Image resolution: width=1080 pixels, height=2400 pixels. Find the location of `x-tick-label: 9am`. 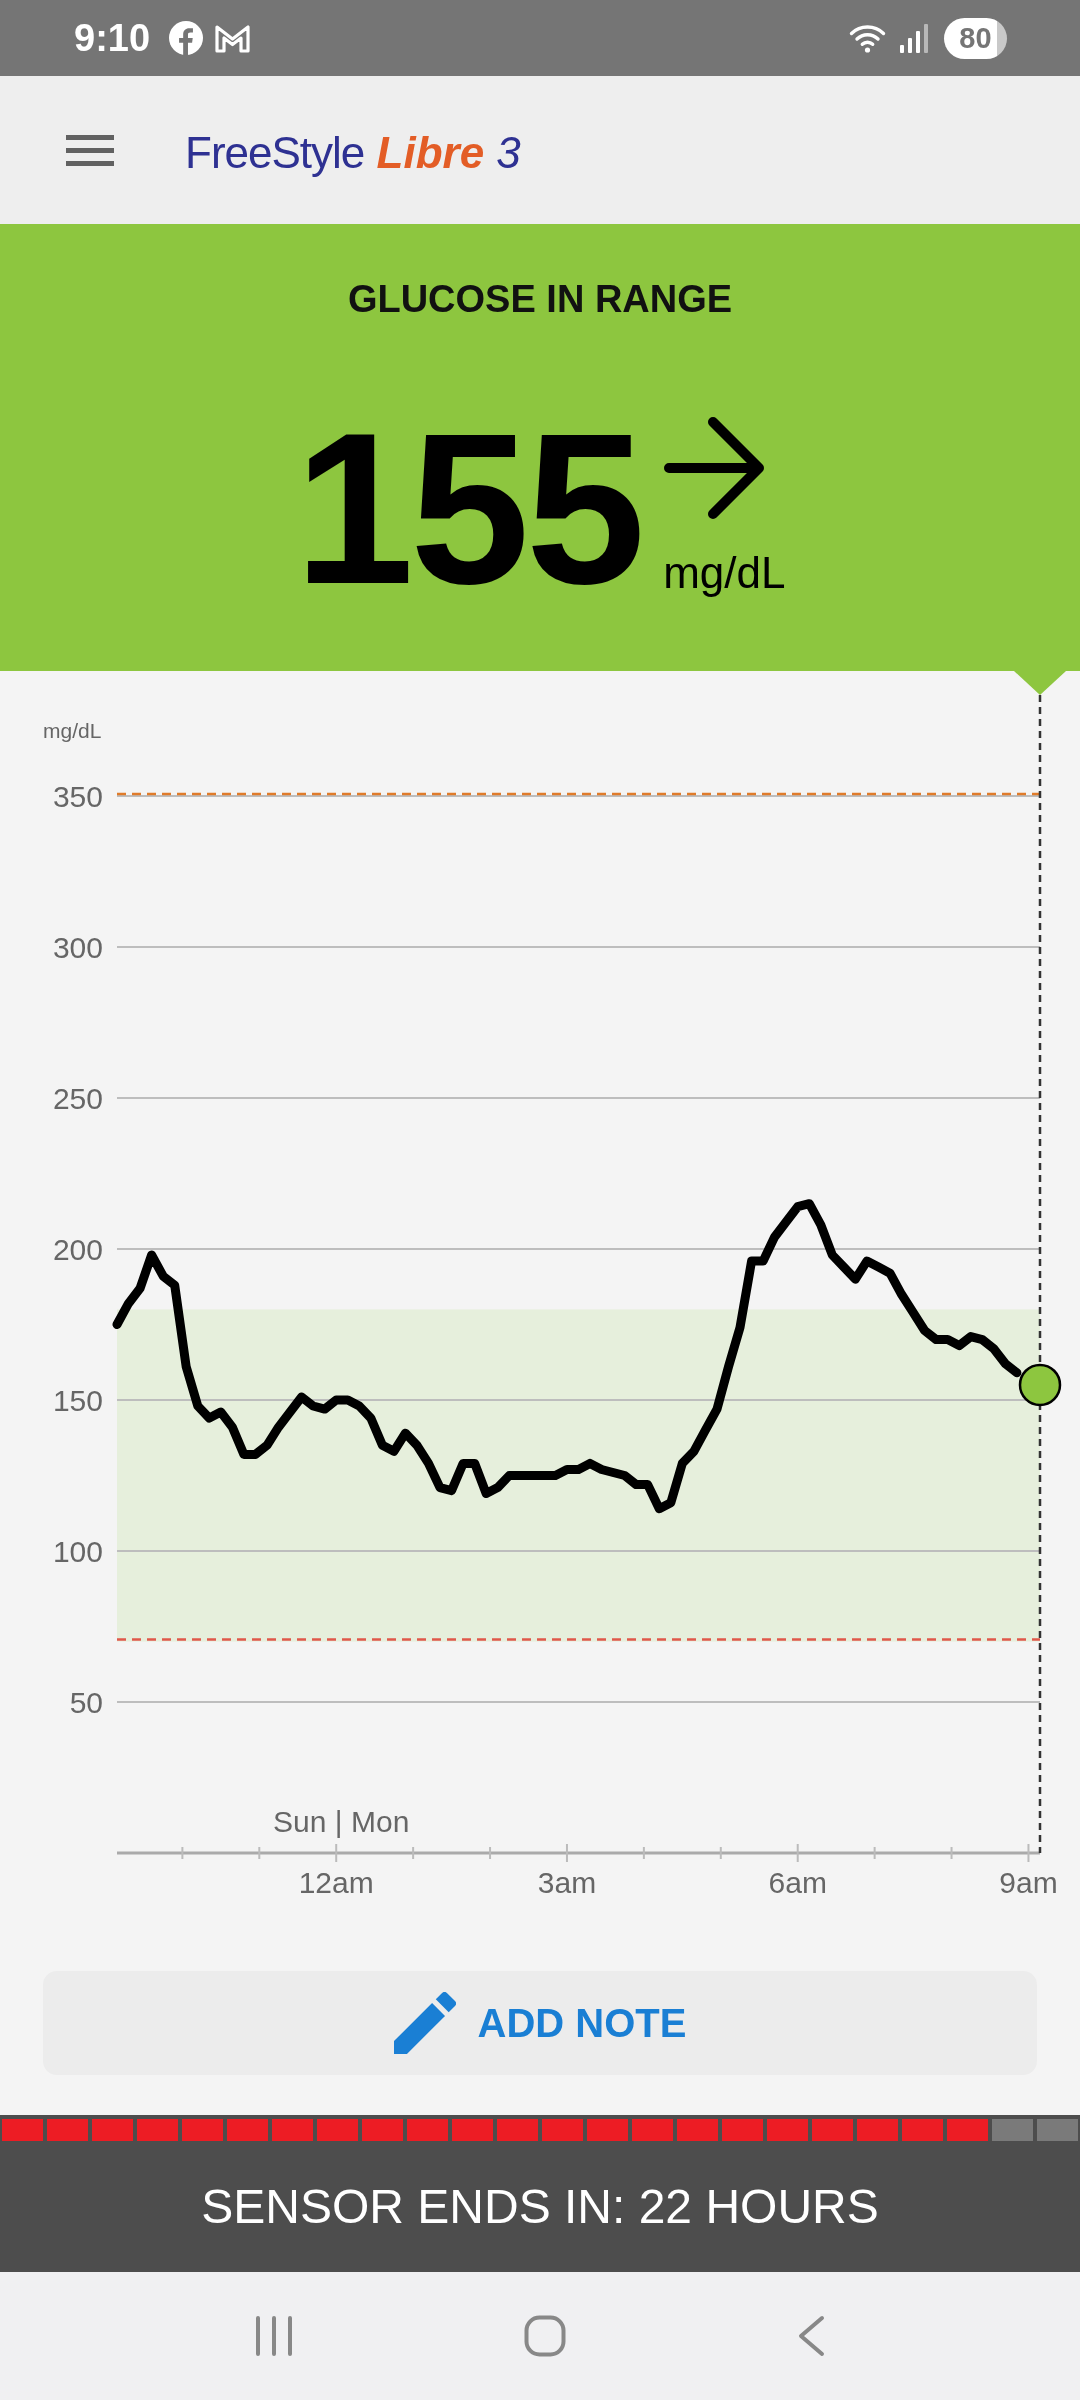

x-tick-label: 9am is located at coordinates (1028, 1882).